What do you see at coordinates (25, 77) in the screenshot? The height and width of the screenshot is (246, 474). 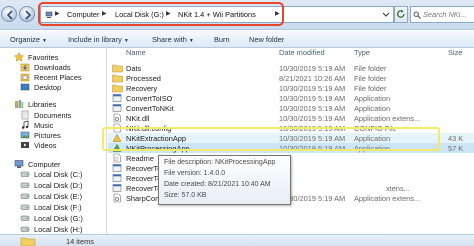 I see `recent-places-icon` at bounding box center [25, 77].